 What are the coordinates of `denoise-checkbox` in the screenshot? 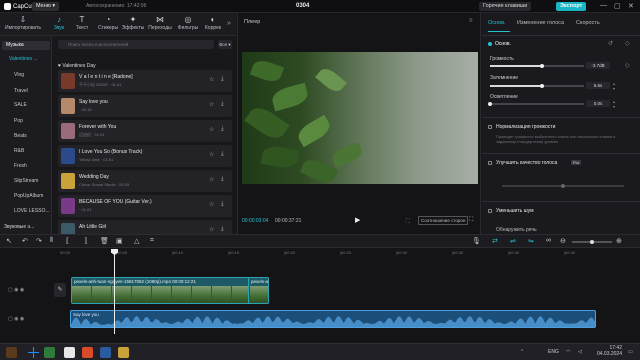 It's located at (490, 211).